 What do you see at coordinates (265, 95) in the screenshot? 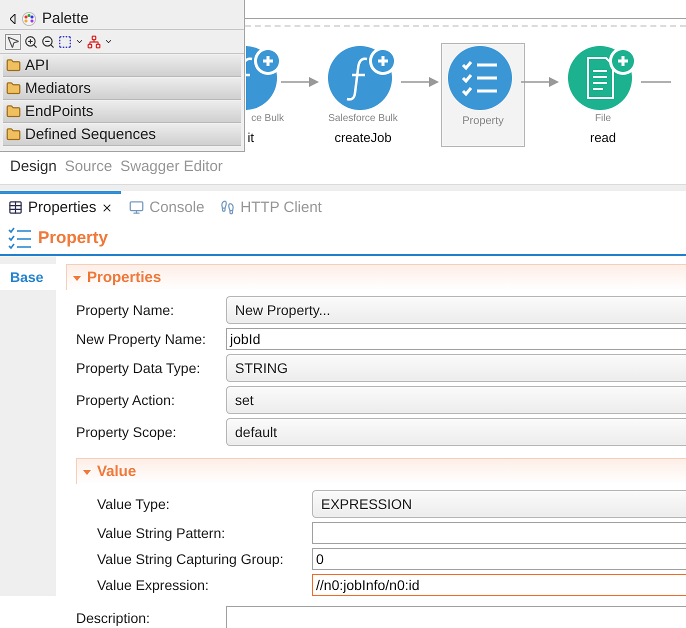
I see `diagram-node: ce Bulk it` at bounding box center [265, 95].